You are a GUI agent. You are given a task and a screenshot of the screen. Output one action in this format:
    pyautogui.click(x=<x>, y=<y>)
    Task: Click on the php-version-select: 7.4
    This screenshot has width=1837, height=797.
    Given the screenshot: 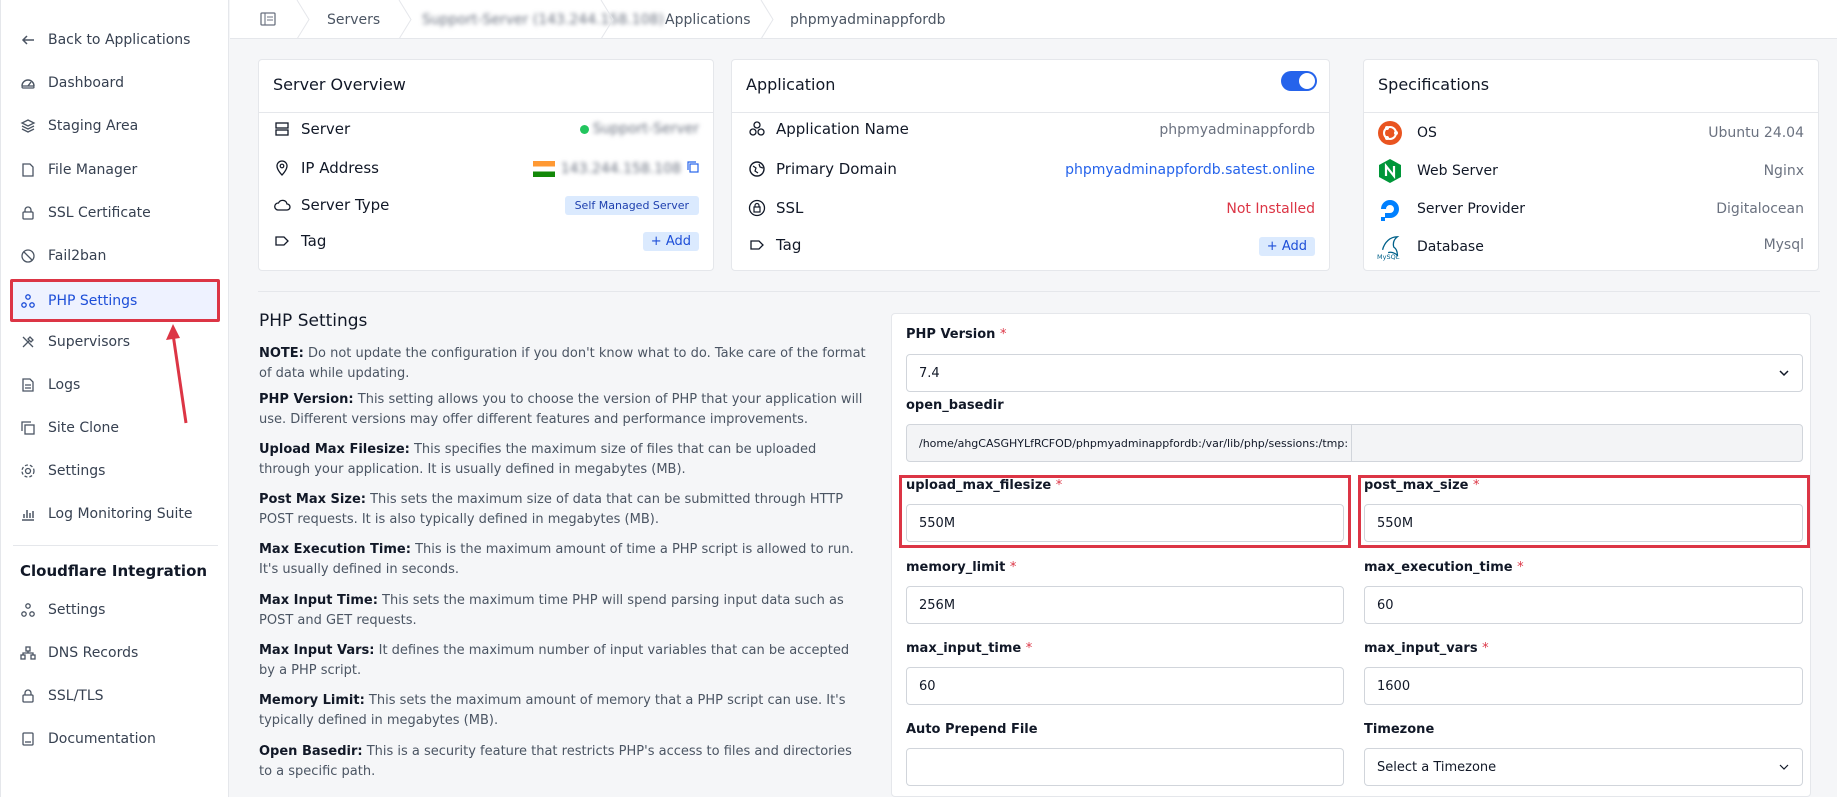 What is the action you would take?
    pyautogui.click(x=1354, y=373)
    